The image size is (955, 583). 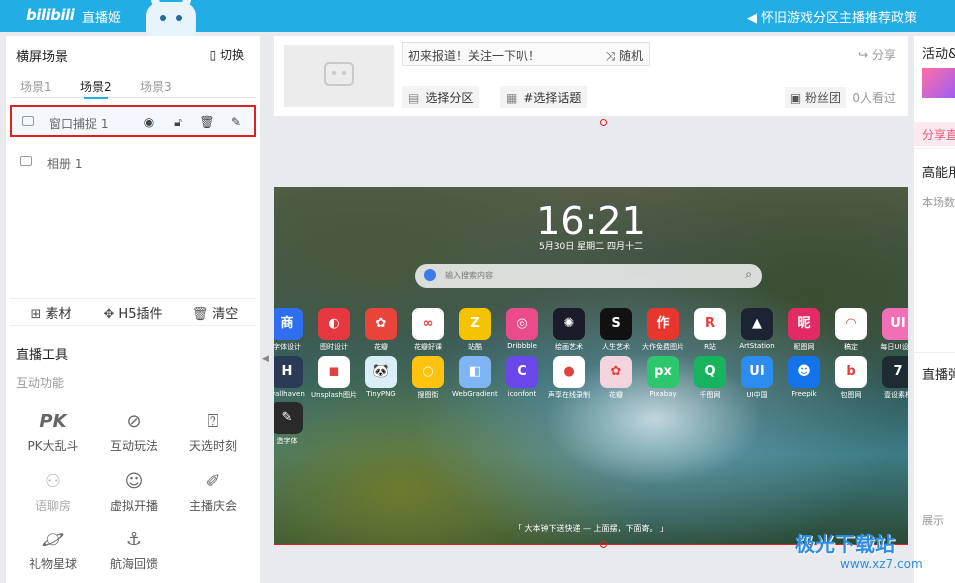 What do you see at coordinates (381, 347) in the screenshot?
I see `app-name: 花瓣` at bounding box center [381, 347].